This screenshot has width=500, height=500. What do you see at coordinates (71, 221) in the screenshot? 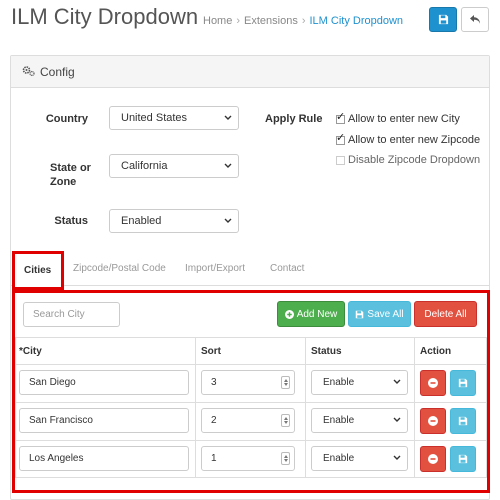
I see `status-label: Status` at bounding box center [71, 221].